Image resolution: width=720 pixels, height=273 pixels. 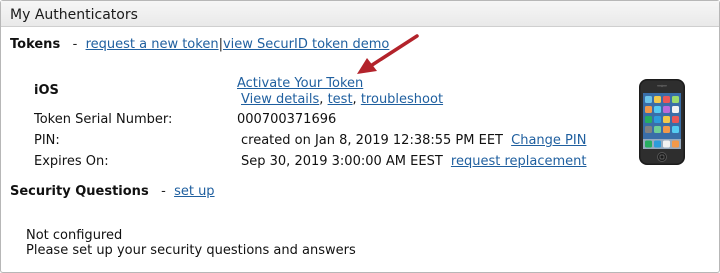 I want to click on change-pin-link: Change PIN, so click(x=548, y=140).